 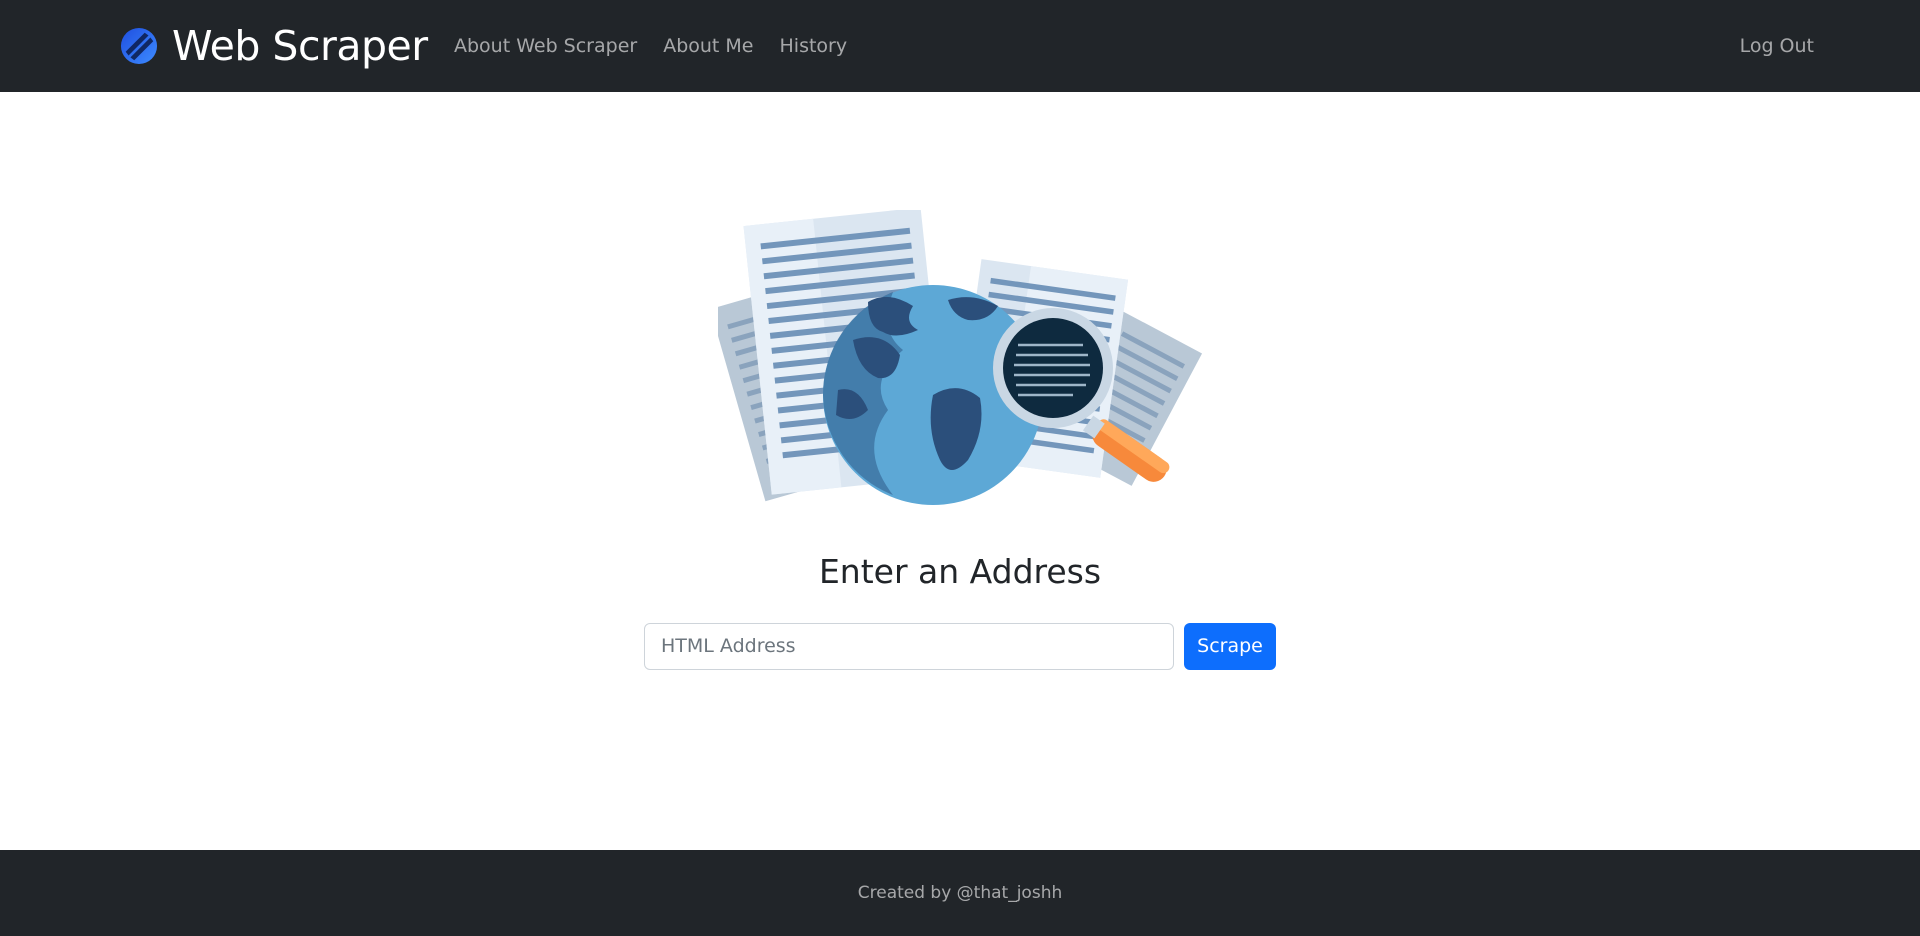 I want to click on page-title: Enter an Address, so click(x=960, y=571).